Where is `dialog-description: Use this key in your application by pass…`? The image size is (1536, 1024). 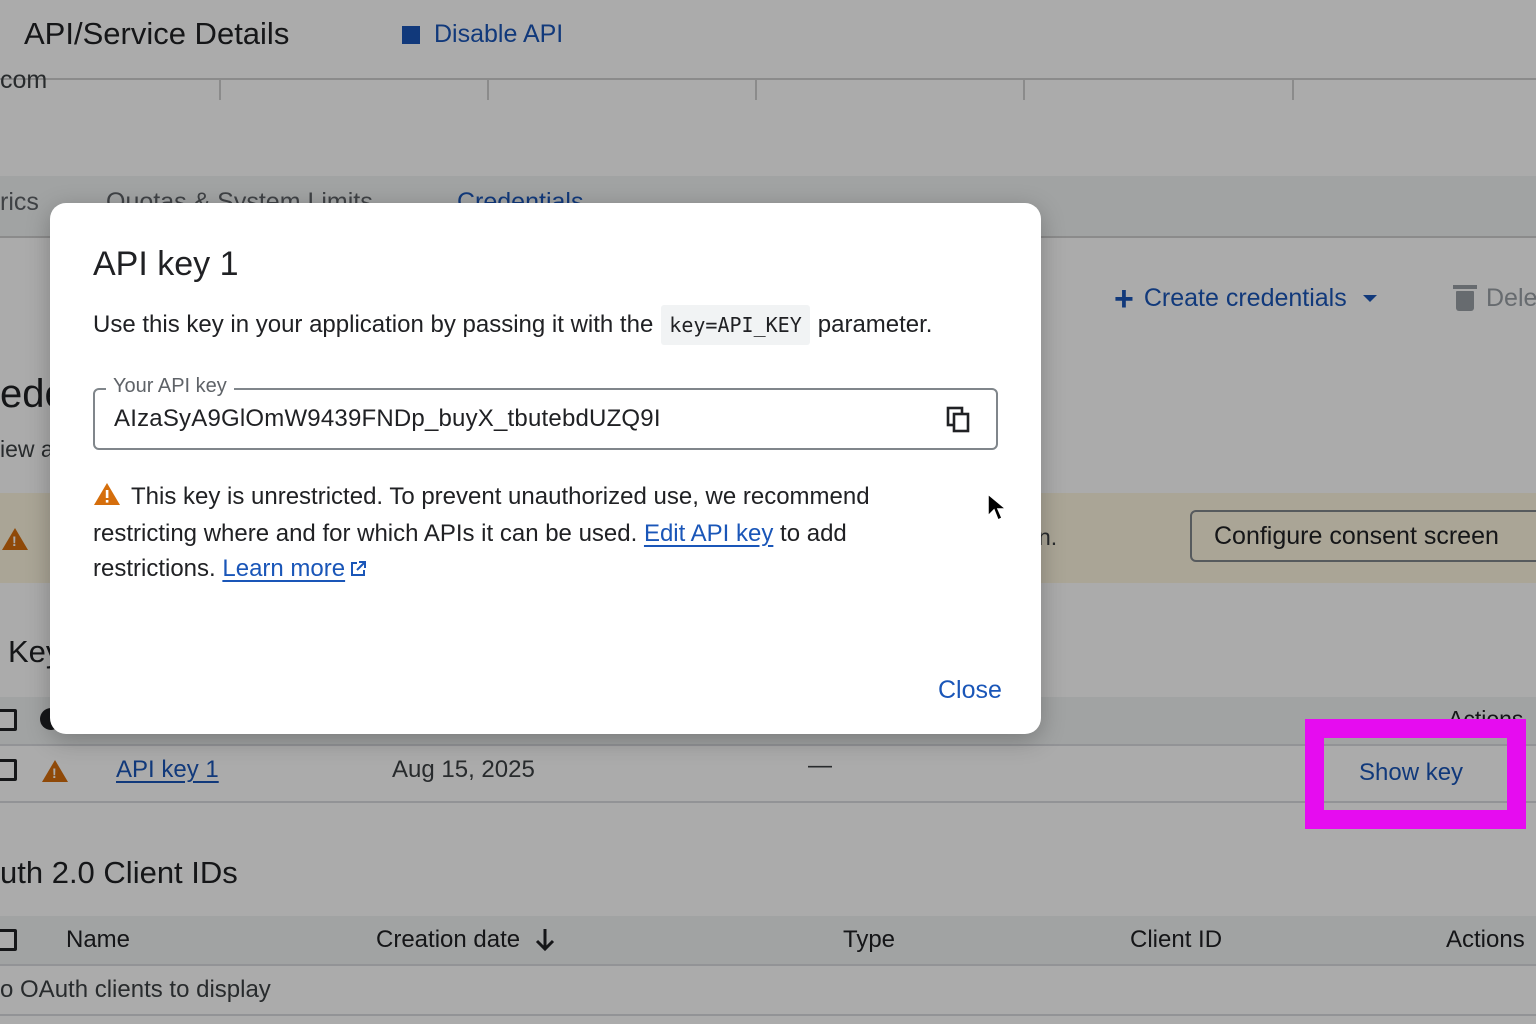
dialog-description: Use this key in your application by pass… is located at coordinates (512, 325).